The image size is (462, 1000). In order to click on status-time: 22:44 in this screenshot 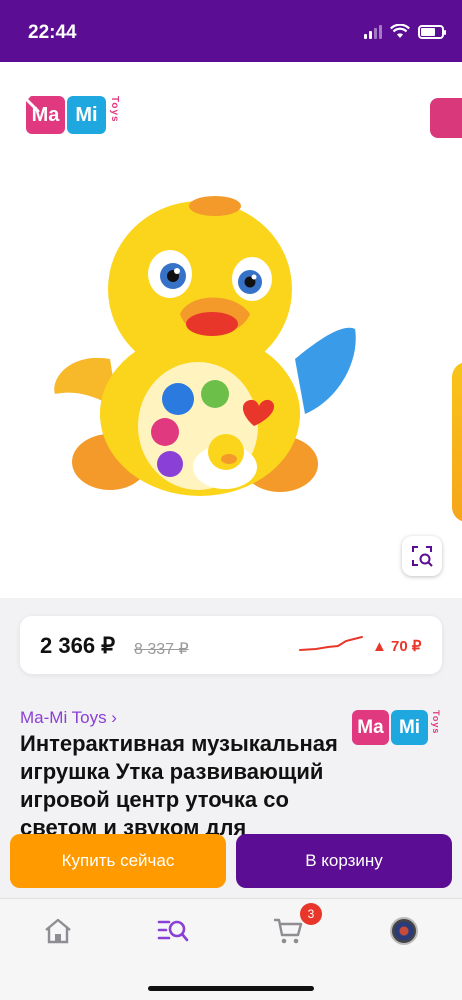, I will do `click(52, 32)`.